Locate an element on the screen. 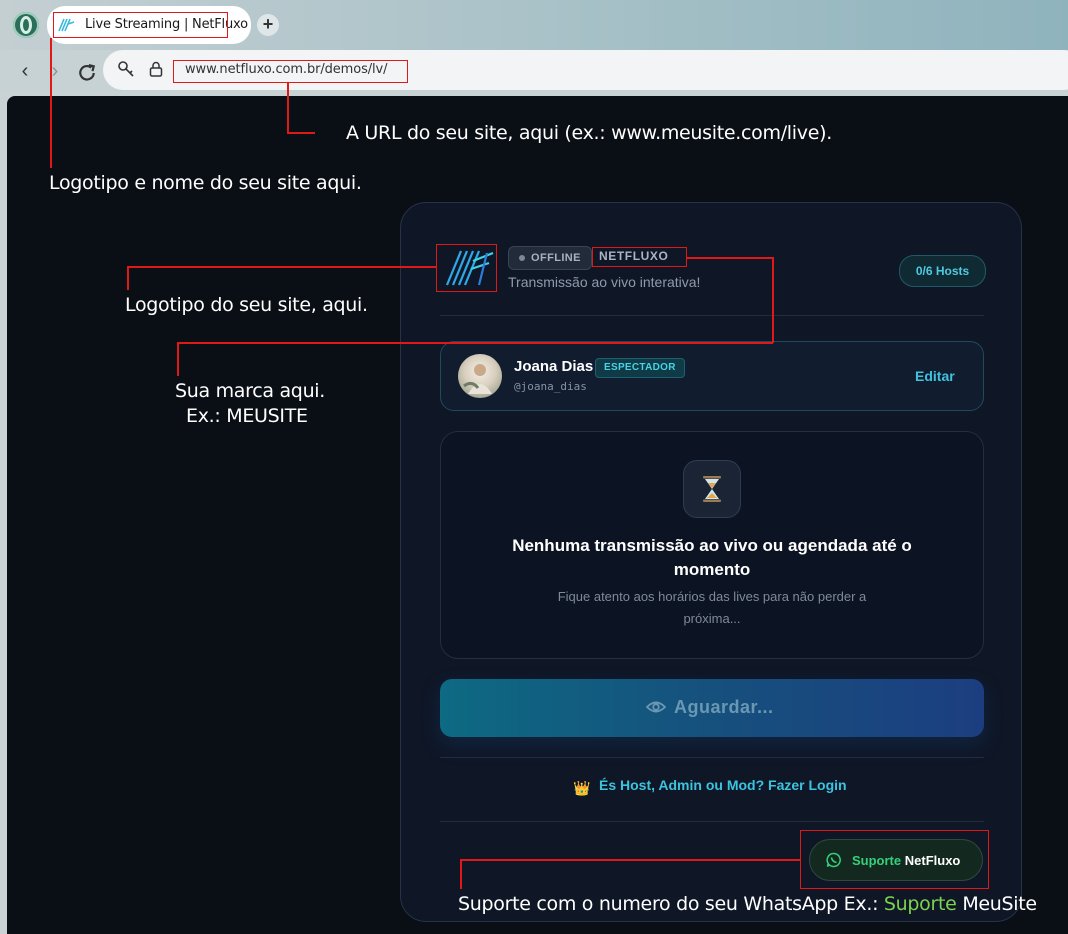  hourglass-icon is located at coordinates (712, 489).